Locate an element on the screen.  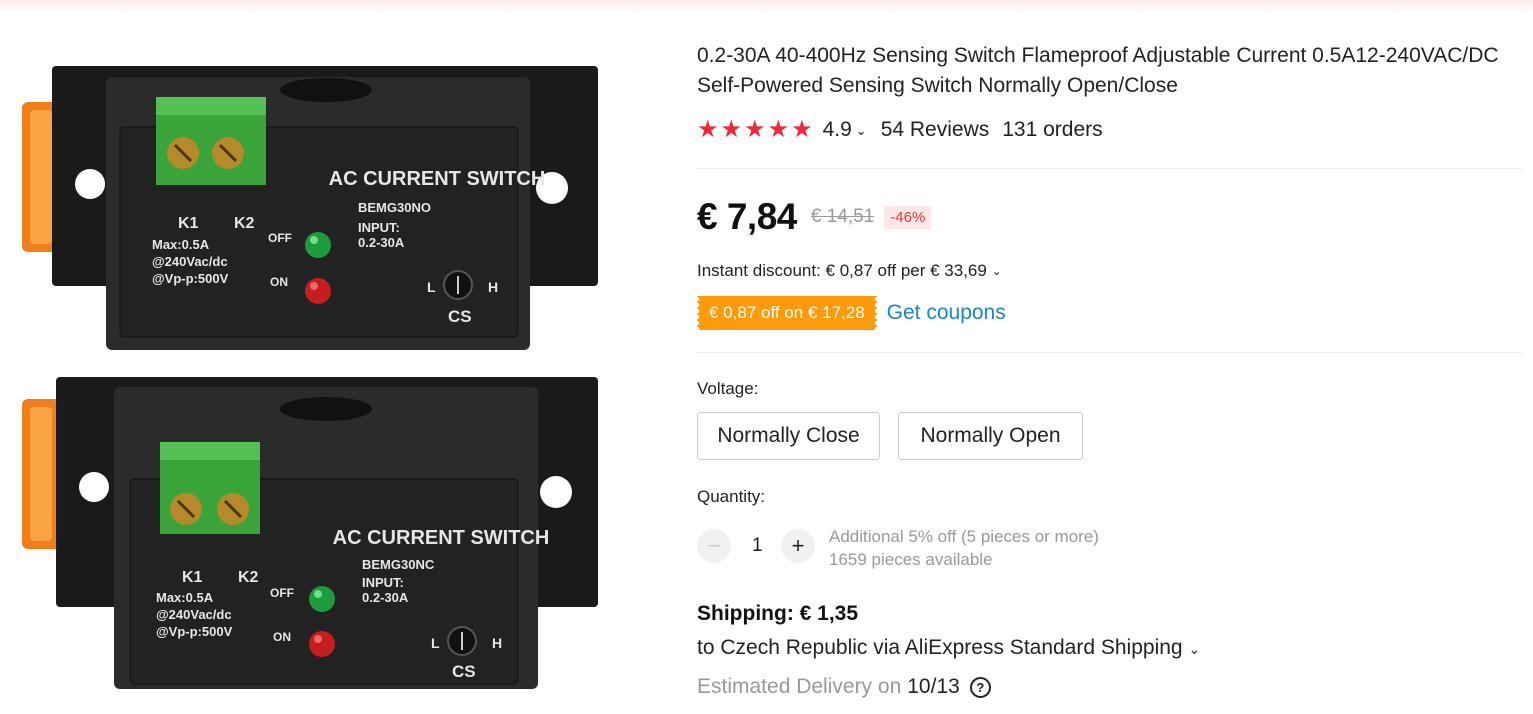
rating-row: ★ ★ ★ ★ ★ 4.9 ⌄ 54 Reviews 131 orders is located at coordinates (900, 130).